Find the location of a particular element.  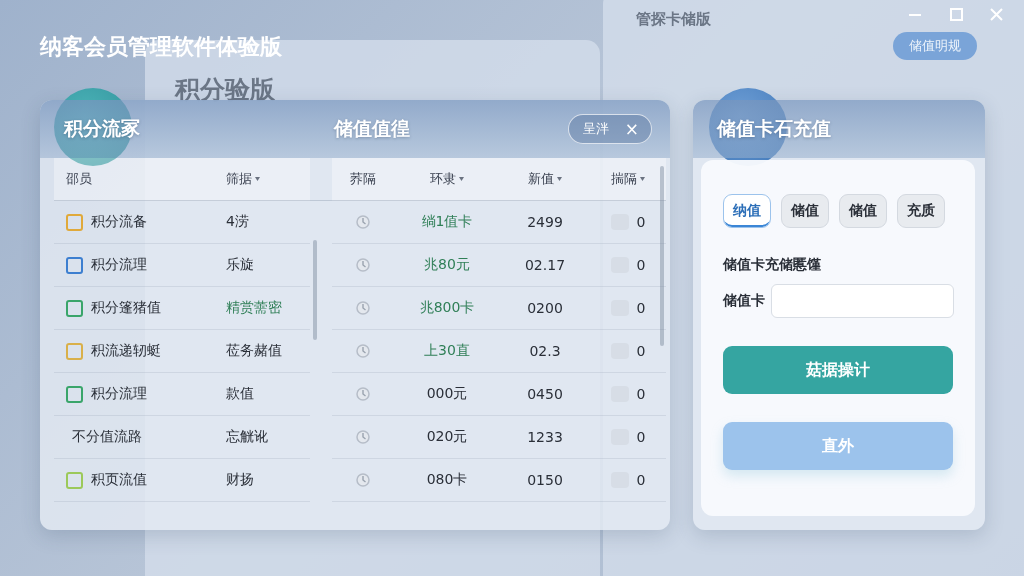

table-cell: 款值 is located at coordinates (268, 394).